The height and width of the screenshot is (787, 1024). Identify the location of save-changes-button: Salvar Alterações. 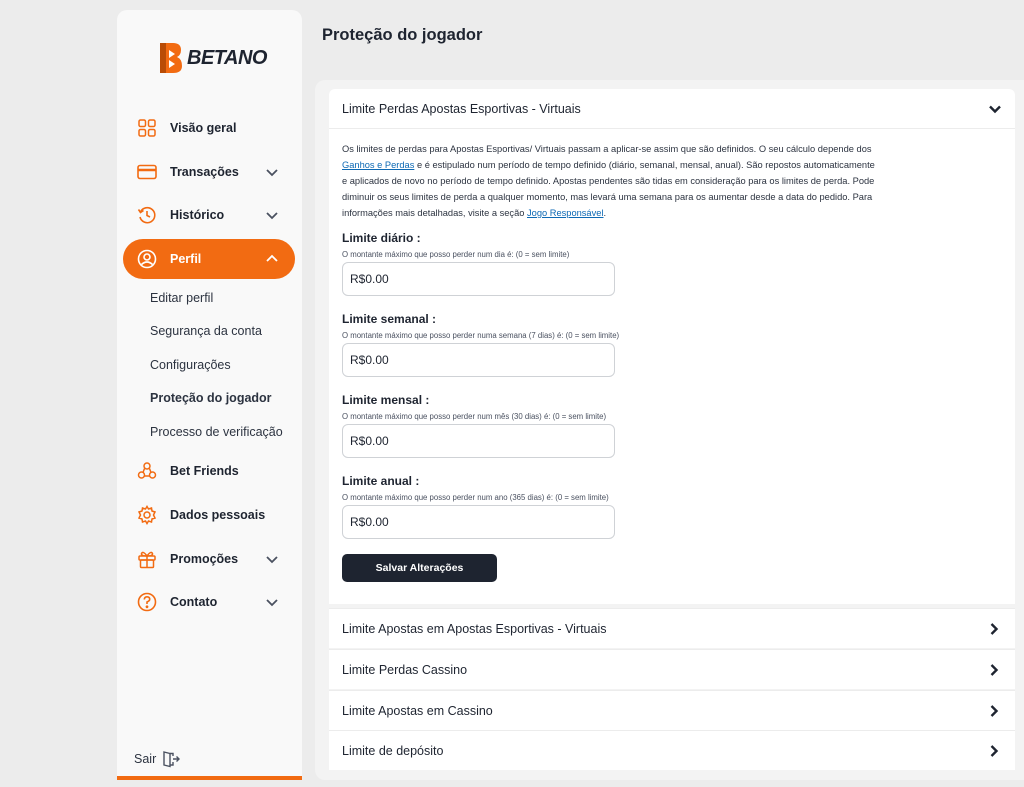
(419, 568).